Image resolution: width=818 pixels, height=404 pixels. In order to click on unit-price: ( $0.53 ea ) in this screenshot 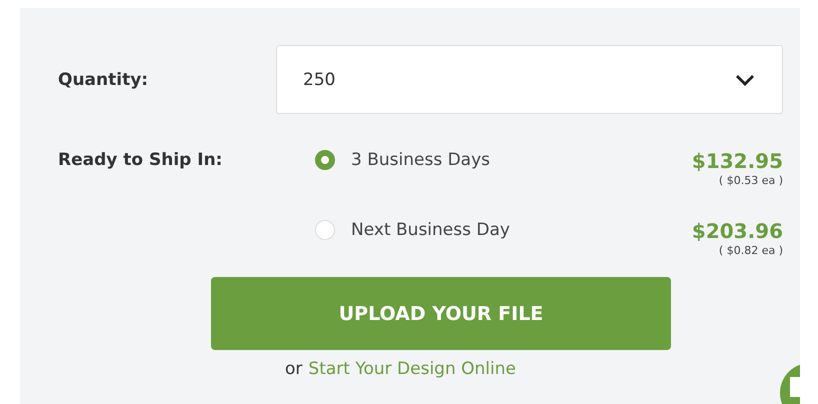, I will do `click(750, 181)`.